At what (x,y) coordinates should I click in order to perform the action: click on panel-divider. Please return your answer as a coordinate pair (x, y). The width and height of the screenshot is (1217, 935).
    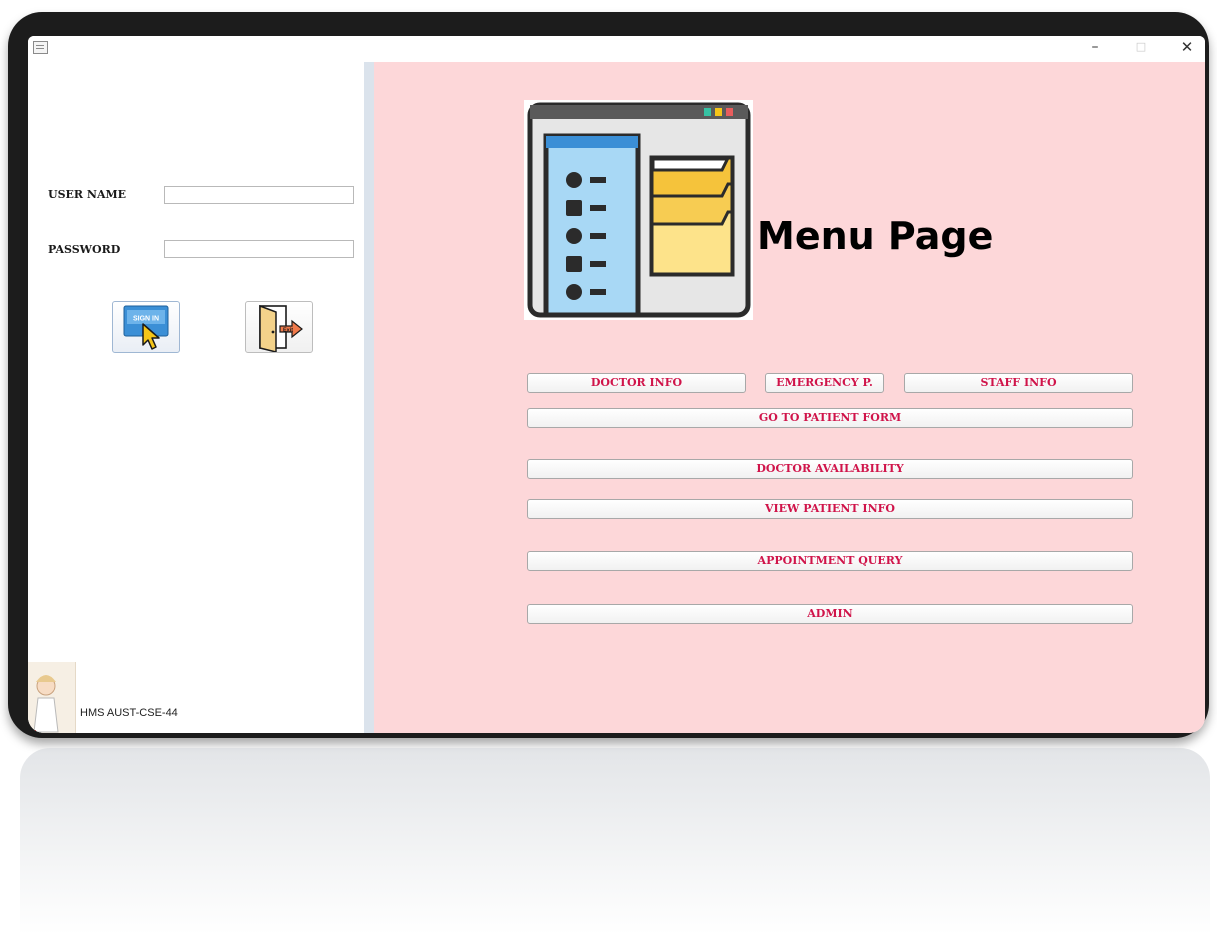
    Looking at the image, I should click on (369, 397).